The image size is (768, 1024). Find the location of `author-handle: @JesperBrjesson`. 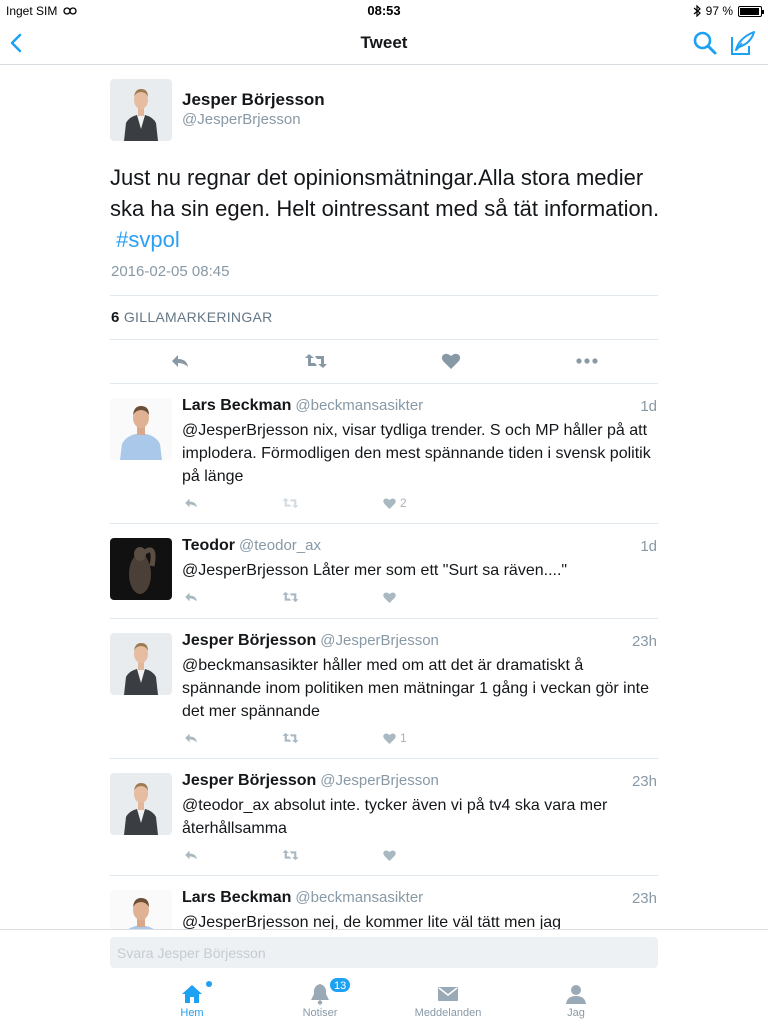

author-handle: @JesperBrjesson is located at coordinates (241, 119).